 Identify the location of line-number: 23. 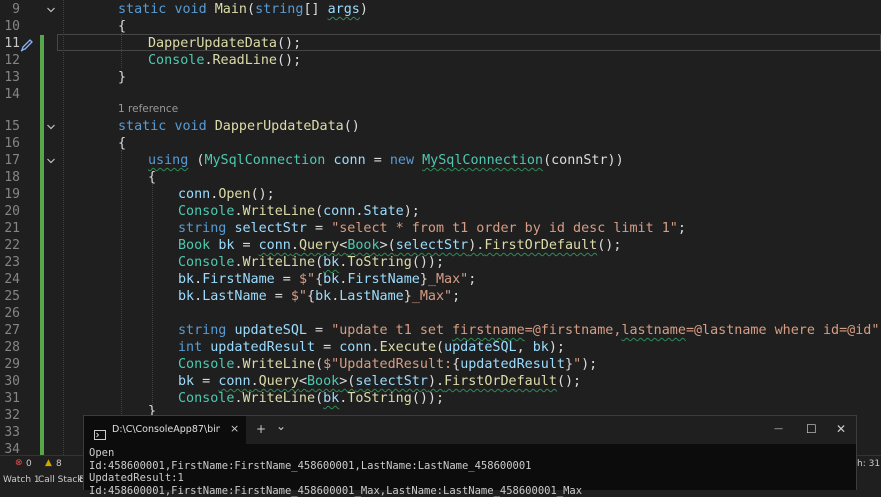
(12, 262).